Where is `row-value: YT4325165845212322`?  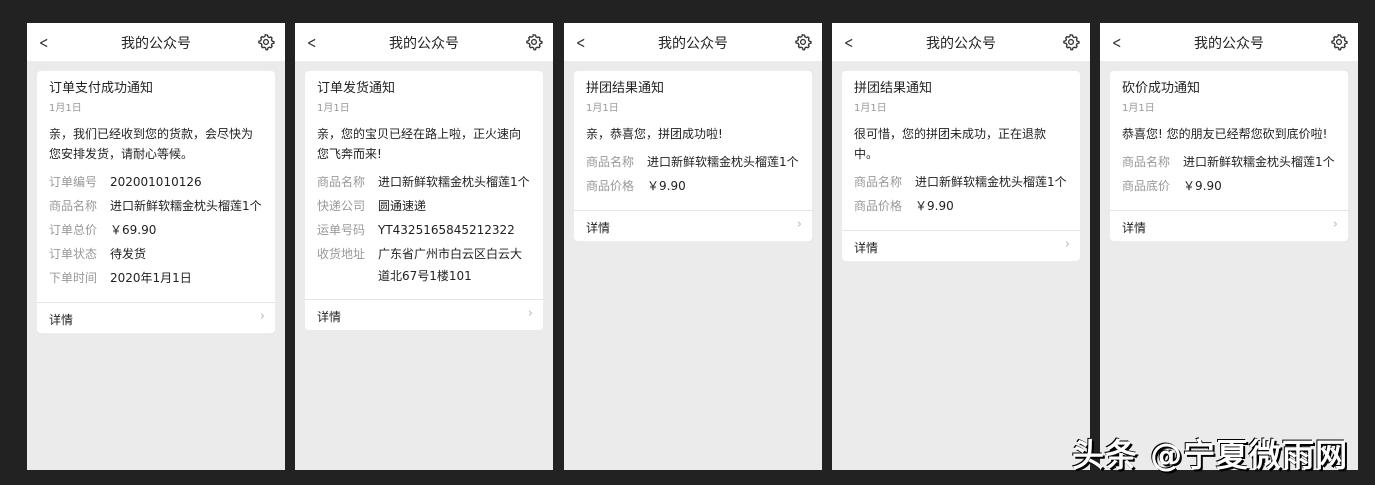 row-value: YT4325165845212322 is located at coordinates (446, 230).